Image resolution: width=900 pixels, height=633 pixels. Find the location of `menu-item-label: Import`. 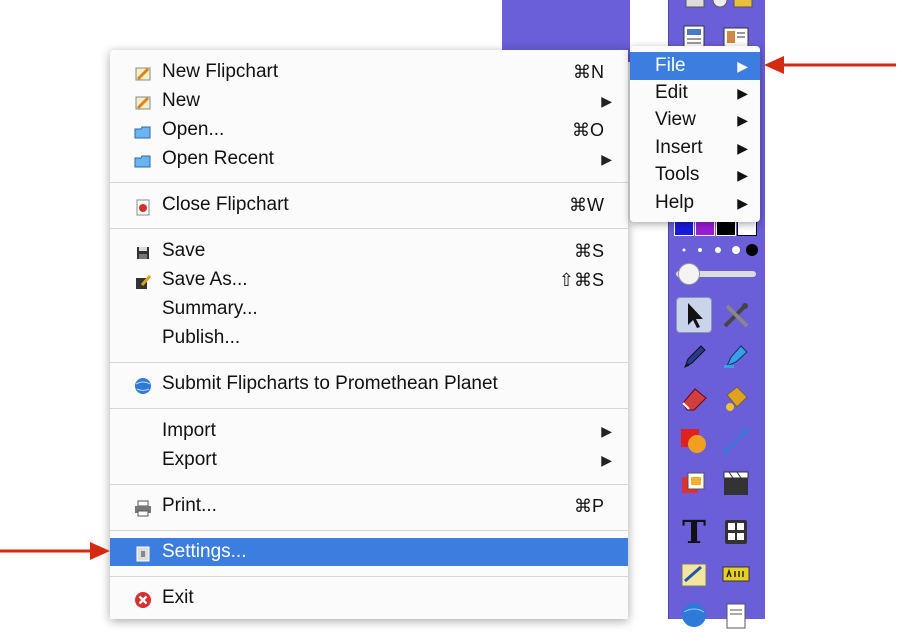

menu-item-label: Import is located at coordinates (189, 430).